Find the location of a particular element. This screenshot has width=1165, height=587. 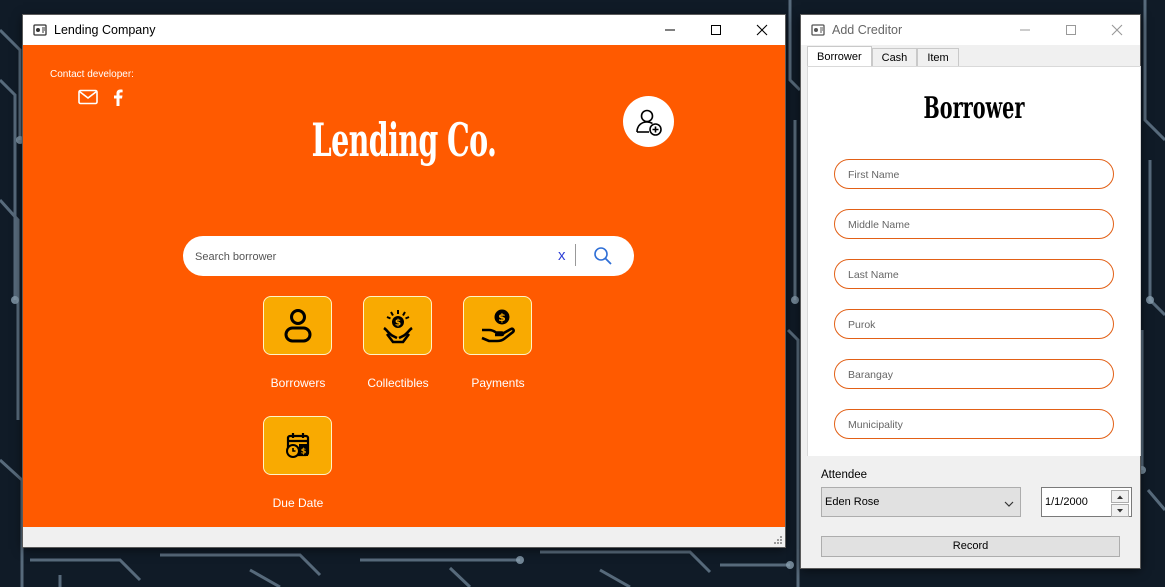

search-icon is located at coordinates (603, 258).